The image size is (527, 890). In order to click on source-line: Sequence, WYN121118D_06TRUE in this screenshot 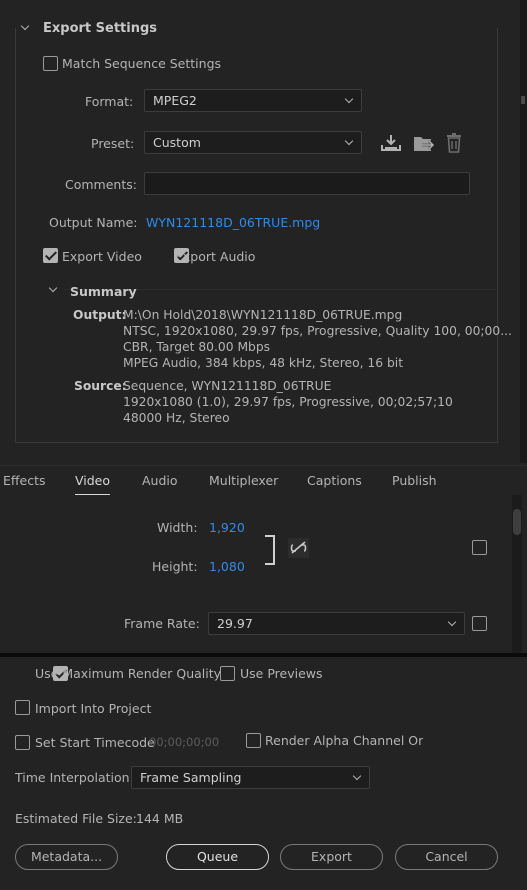, I will do `click(227, 386)`.